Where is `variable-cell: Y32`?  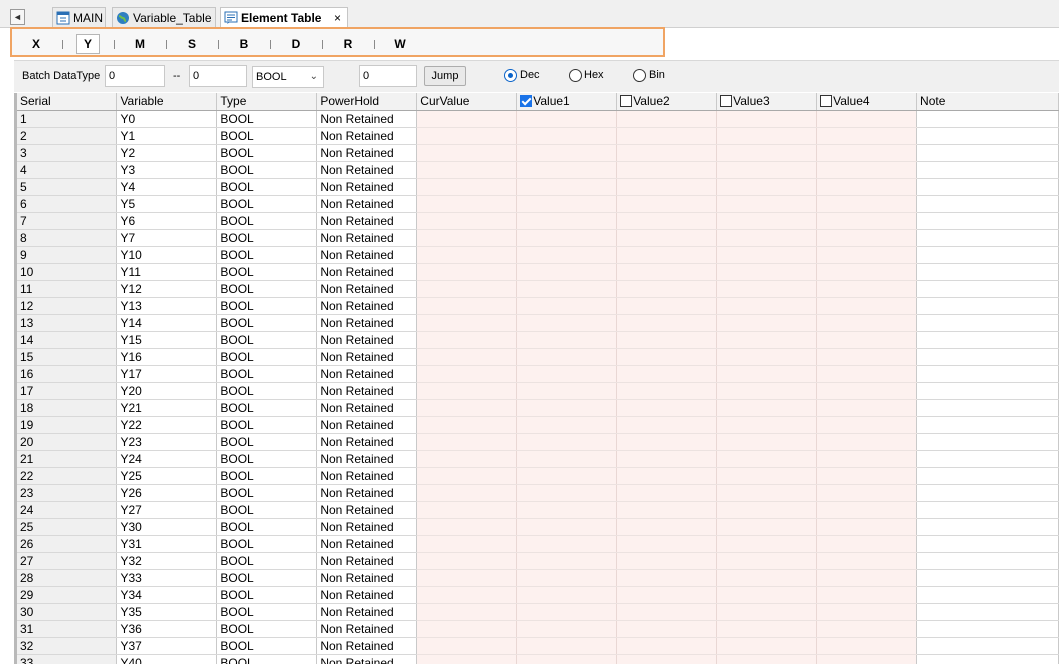
variable-cell: Y32 is located at coordinates (167, 561).